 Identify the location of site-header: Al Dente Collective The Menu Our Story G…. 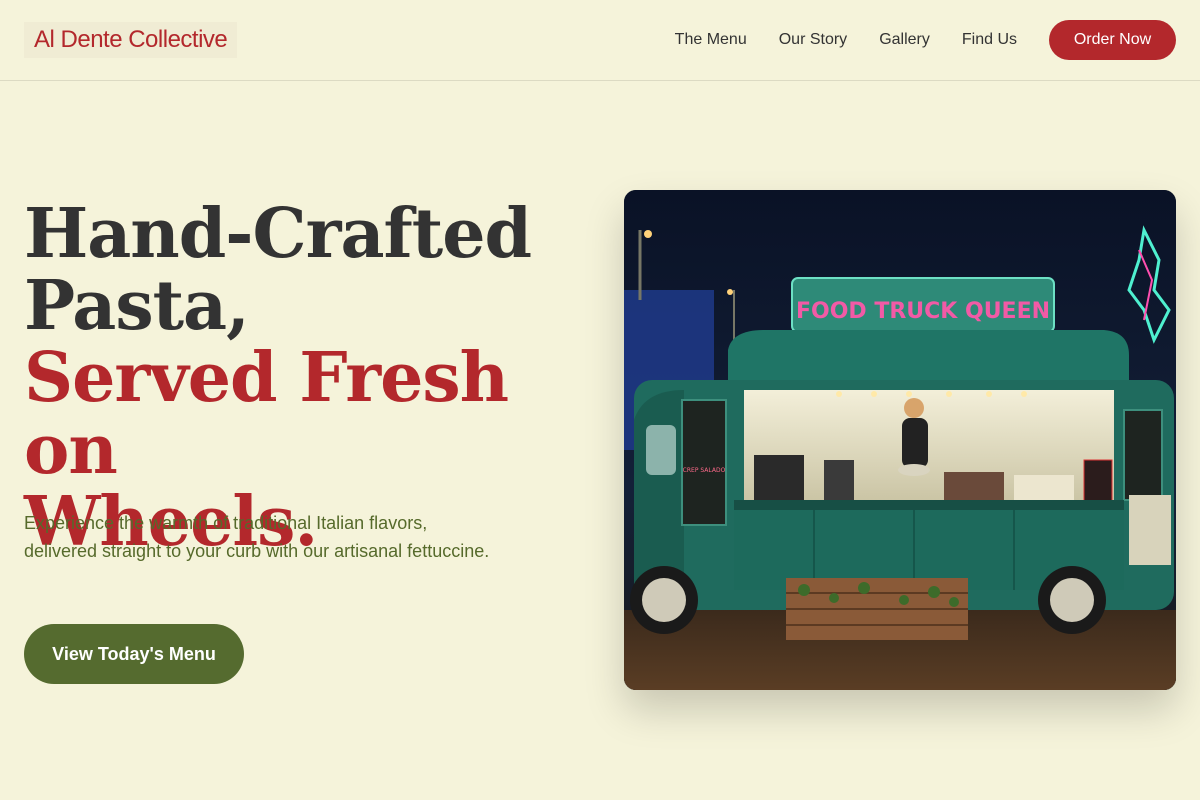
(600, 40).